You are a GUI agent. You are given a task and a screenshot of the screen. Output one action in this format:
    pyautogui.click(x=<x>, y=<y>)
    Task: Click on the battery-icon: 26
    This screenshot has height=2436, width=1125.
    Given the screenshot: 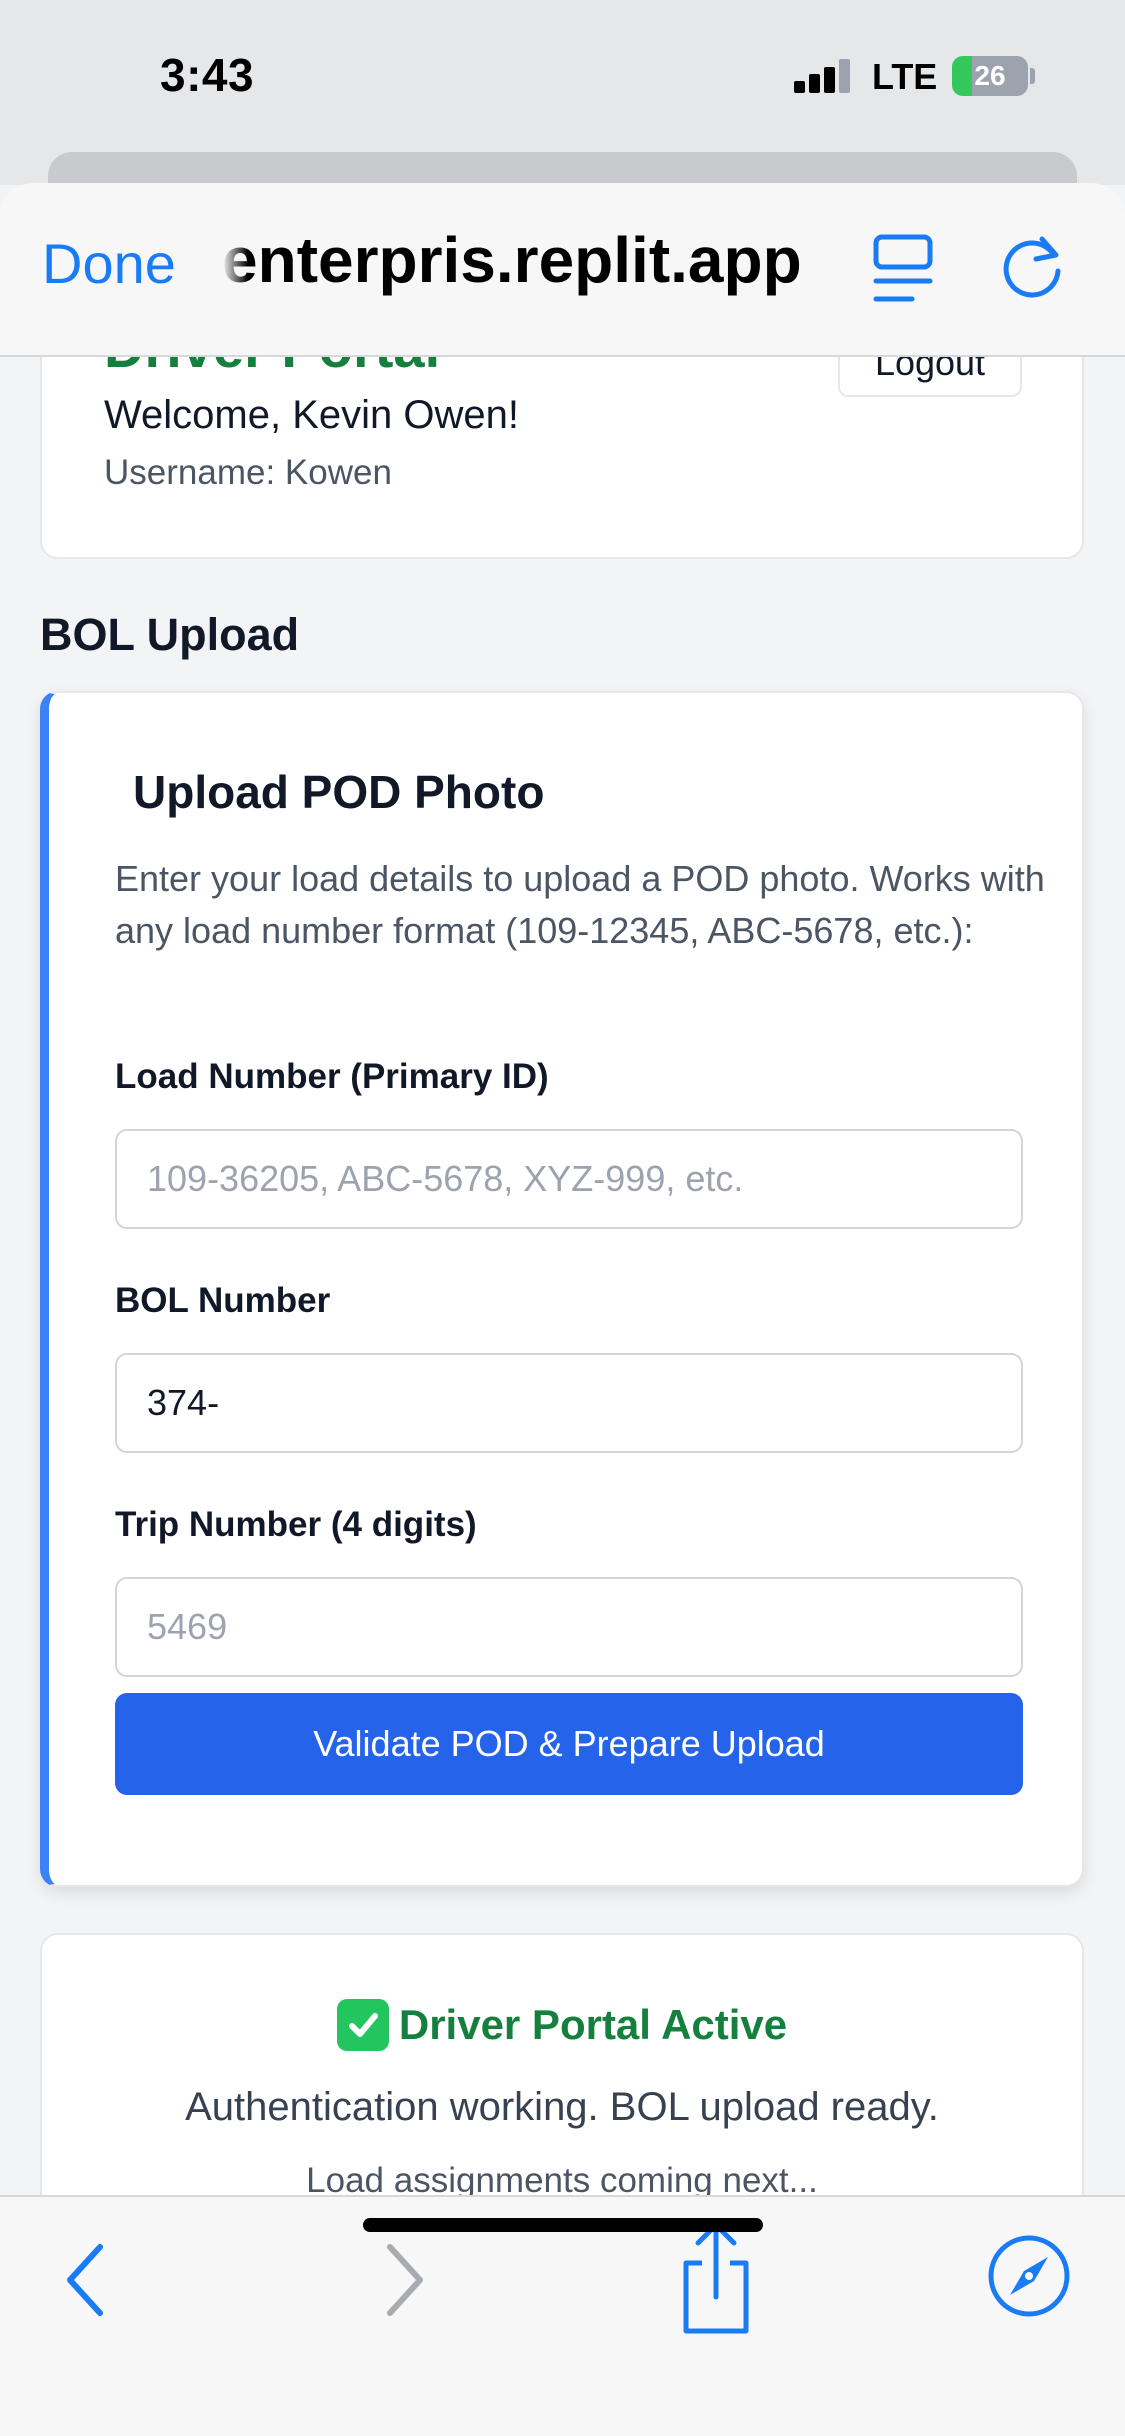 What is the action you would take?
    pyautogui.click(x=990, y=76)
    